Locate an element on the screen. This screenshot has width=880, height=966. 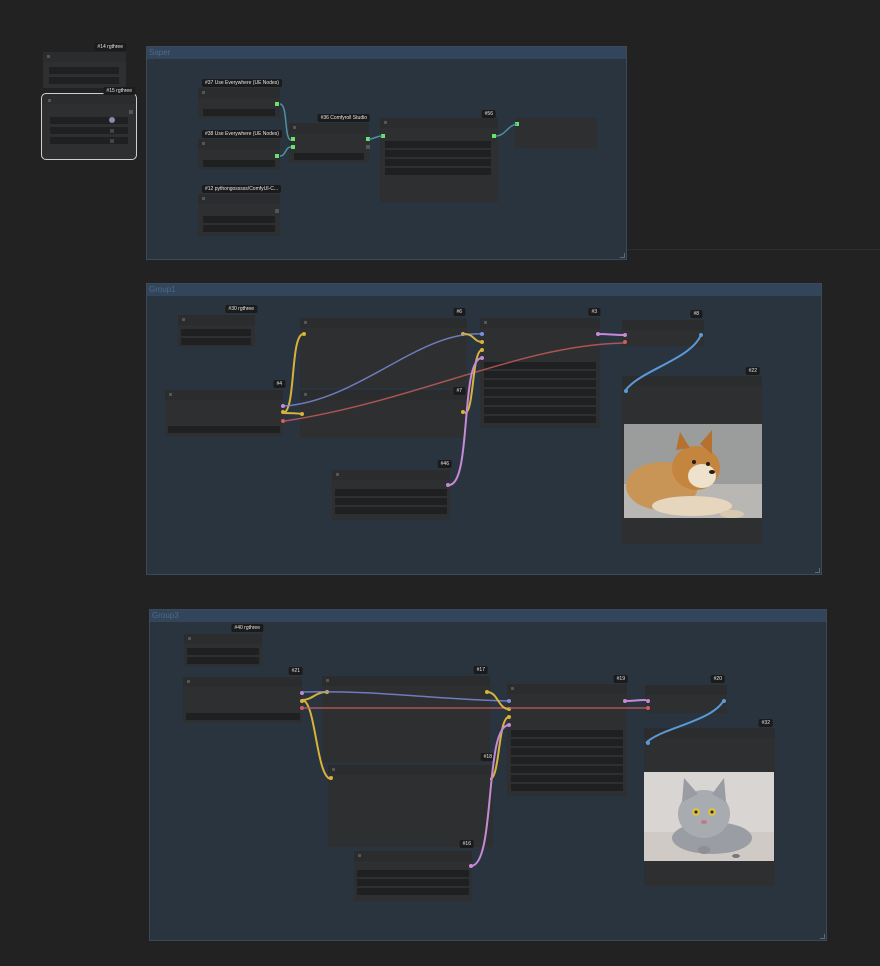
toggle-knob-icon is located at coordinates (112, 120).